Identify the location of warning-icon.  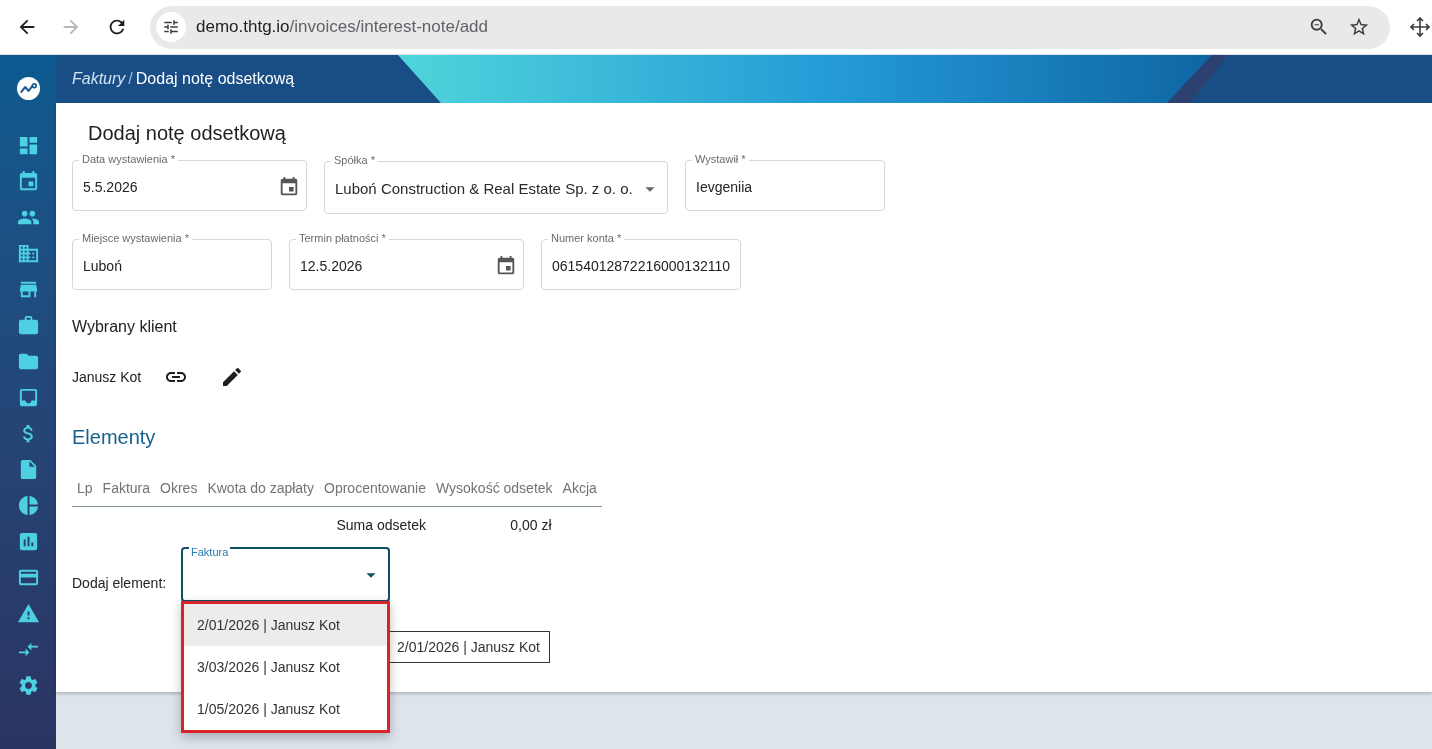
(28, 613).